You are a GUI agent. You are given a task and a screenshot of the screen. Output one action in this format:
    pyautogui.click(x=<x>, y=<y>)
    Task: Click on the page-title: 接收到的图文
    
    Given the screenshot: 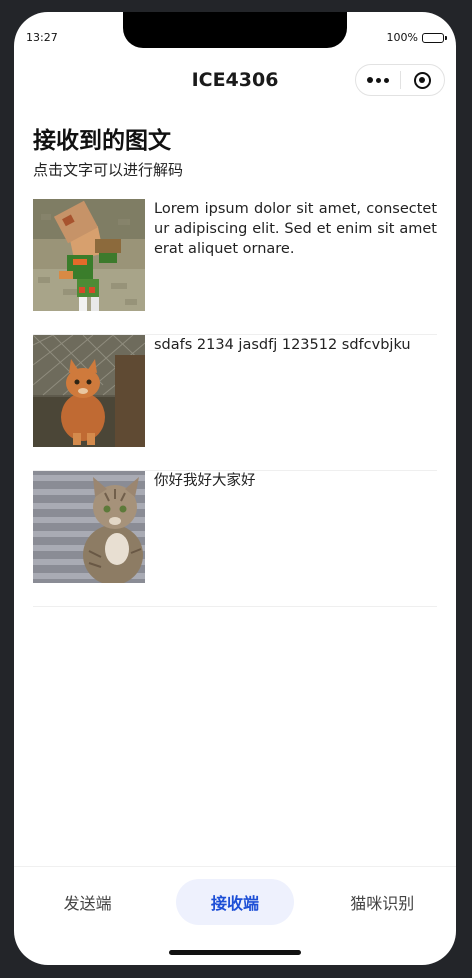 What is the action you would take?
    pyautogui.click(x=102, y=141)
    